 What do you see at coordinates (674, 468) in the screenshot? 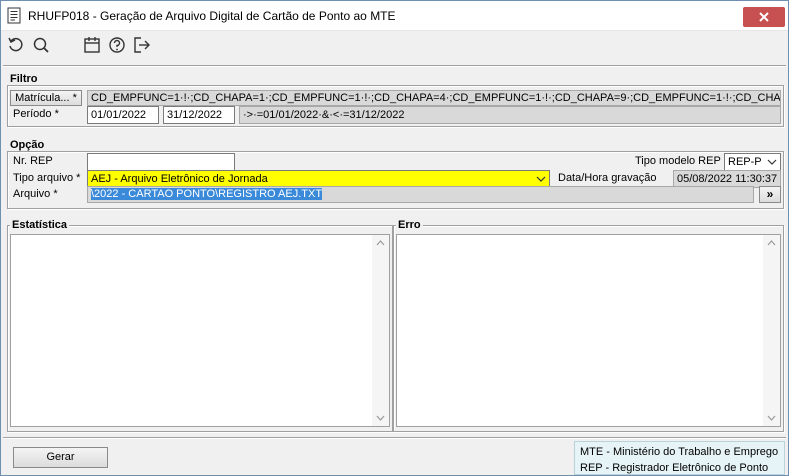
I see `legend-note-line-2: REP - Registrador Eletrônico de Ponto` at bounding box center [674, 468].